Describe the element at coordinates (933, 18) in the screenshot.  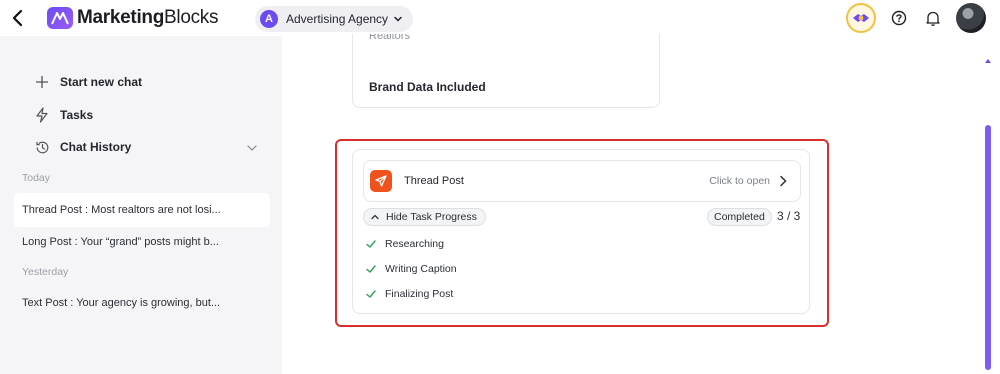
I see `bell-icon` at that location.